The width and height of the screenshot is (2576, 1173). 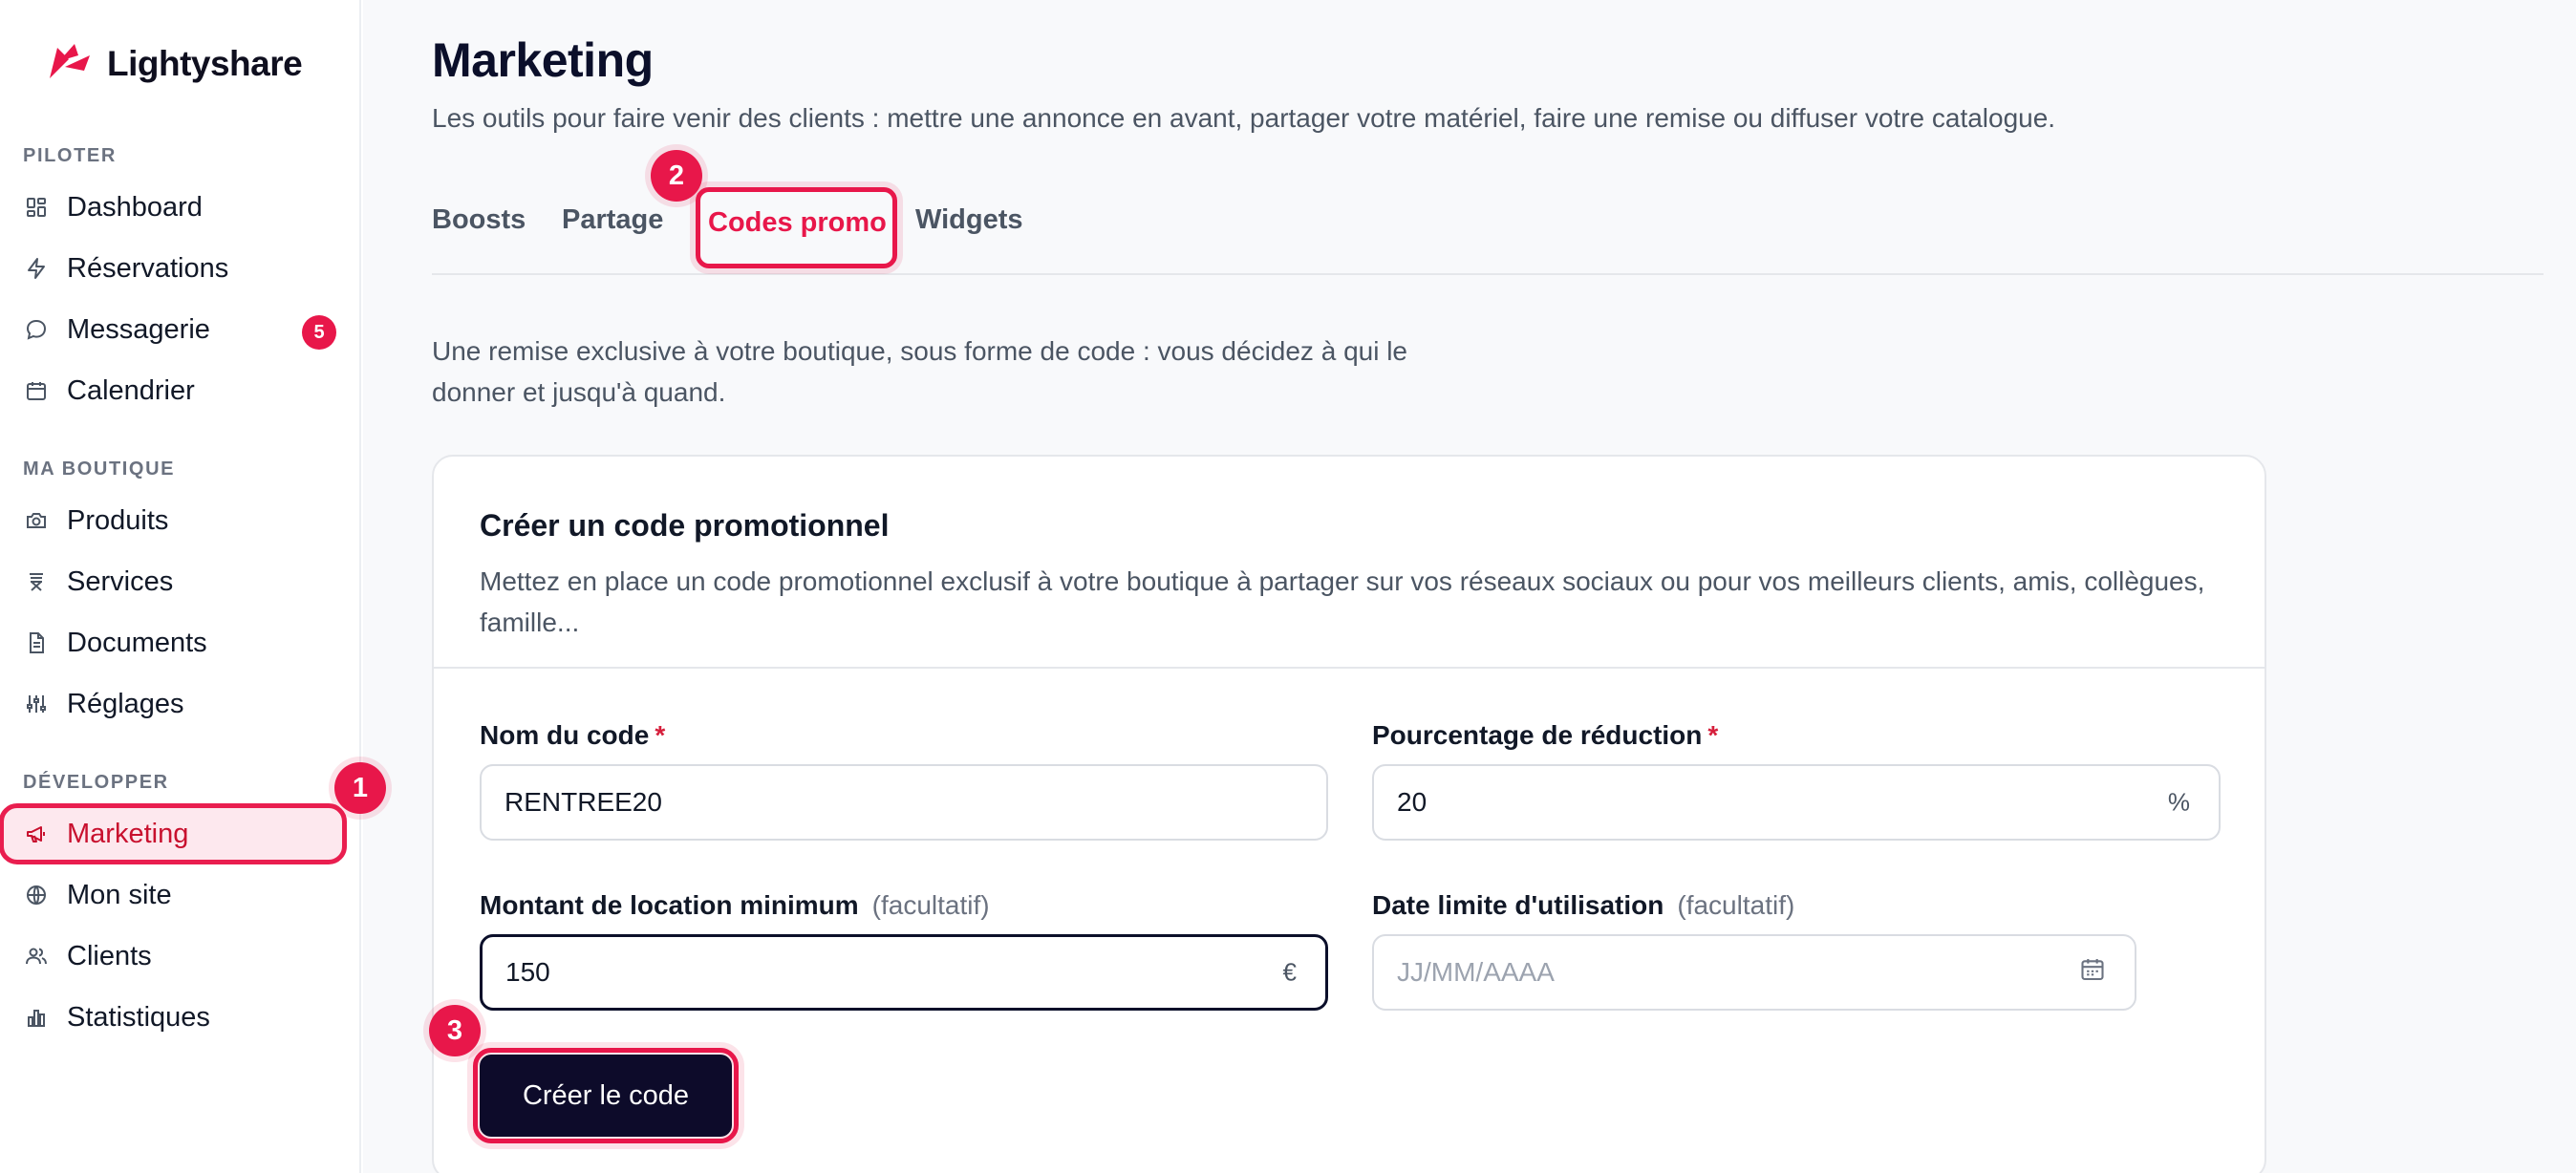 What do you see at coordinates (479, 220) in the screenshot?
I see `tab-boosts: Boosts` at bounding box center [479, 220].